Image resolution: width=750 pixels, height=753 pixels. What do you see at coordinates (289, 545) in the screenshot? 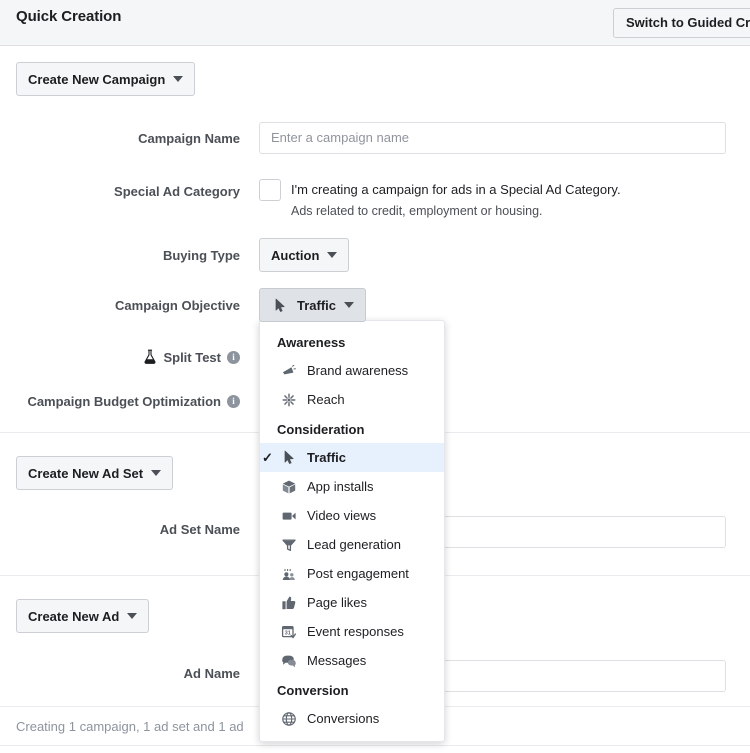
I see `funnel-icon` at bounding box center [289, 545].